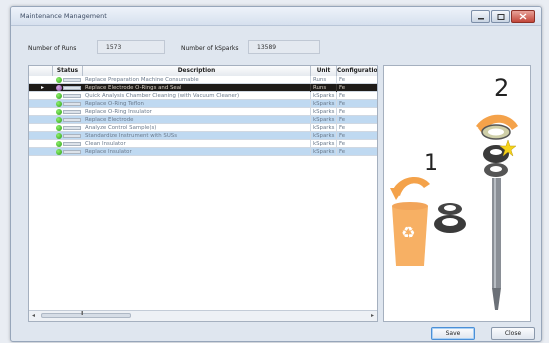 This screenshot has height=343, width=549. What do you see at coordinates (210, 48) in the screenshot?
I see `ksparks-label: Number of kSparks` at bounding box center [210, 48].